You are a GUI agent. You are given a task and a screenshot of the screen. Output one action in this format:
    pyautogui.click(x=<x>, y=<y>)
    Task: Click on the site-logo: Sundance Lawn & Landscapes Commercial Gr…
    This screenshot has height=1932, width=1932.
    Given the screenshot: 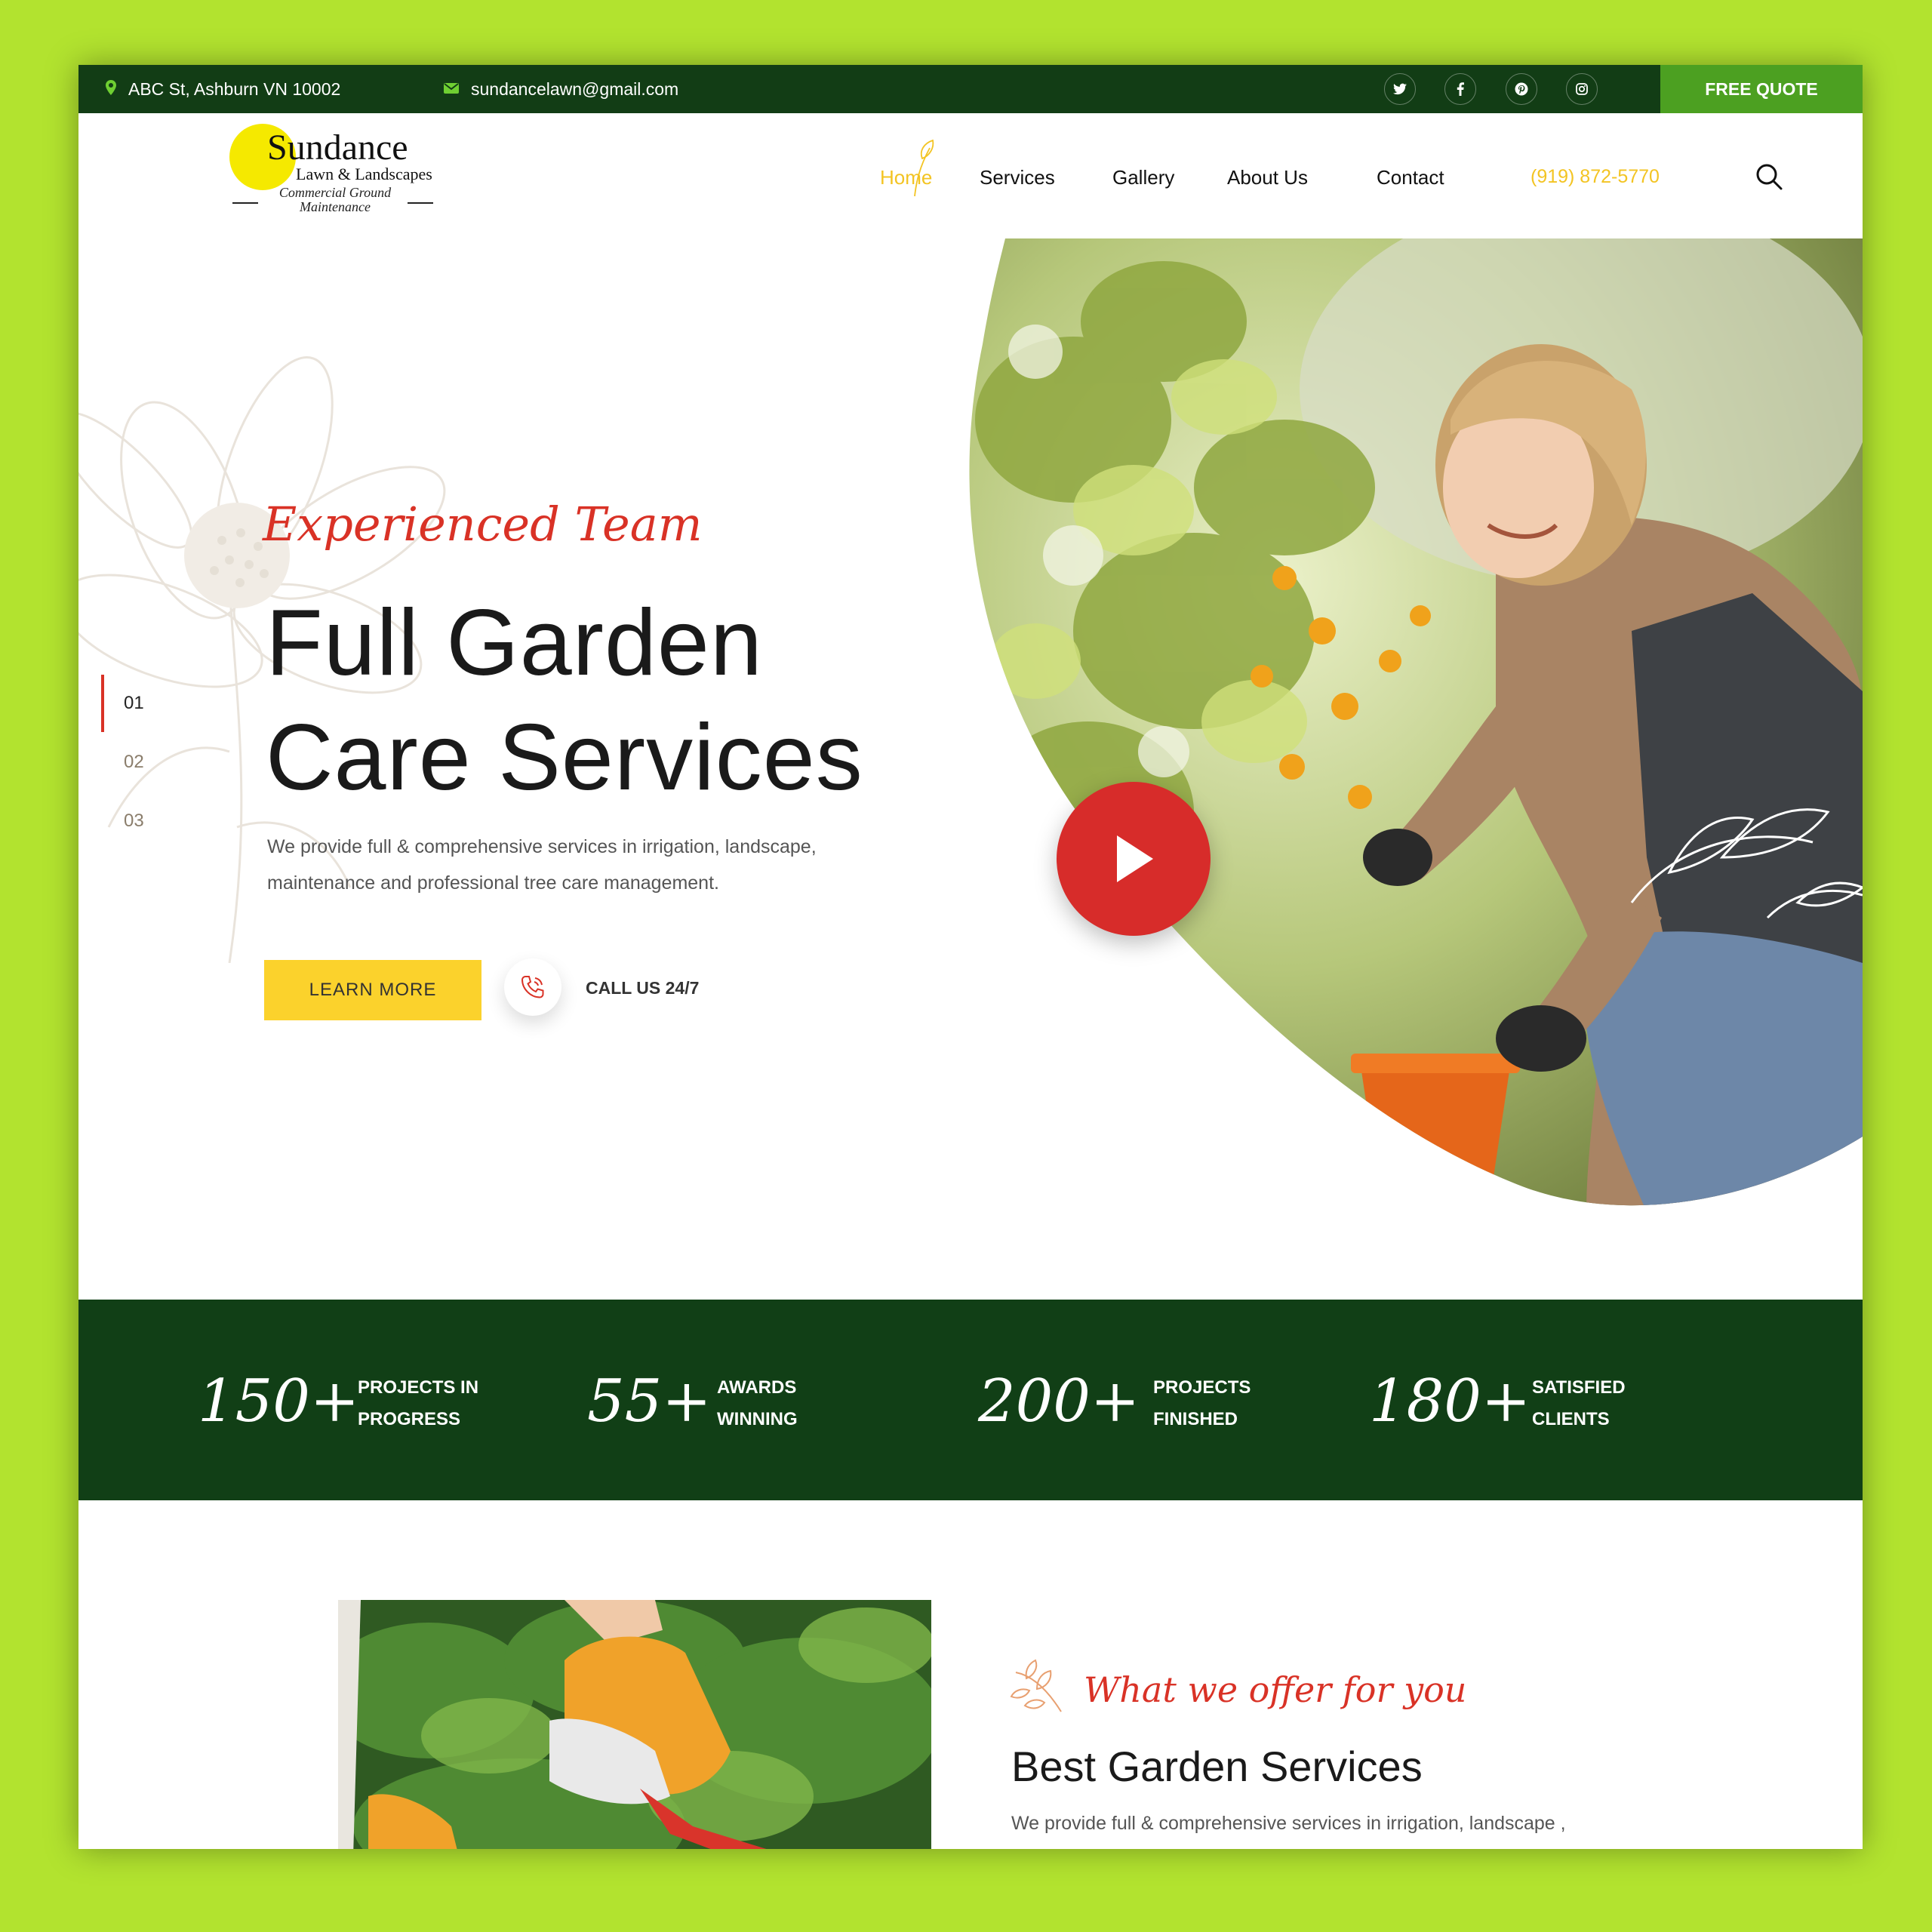 What is the action you would take?
    pyautogui.click(x=342, y=173)
    